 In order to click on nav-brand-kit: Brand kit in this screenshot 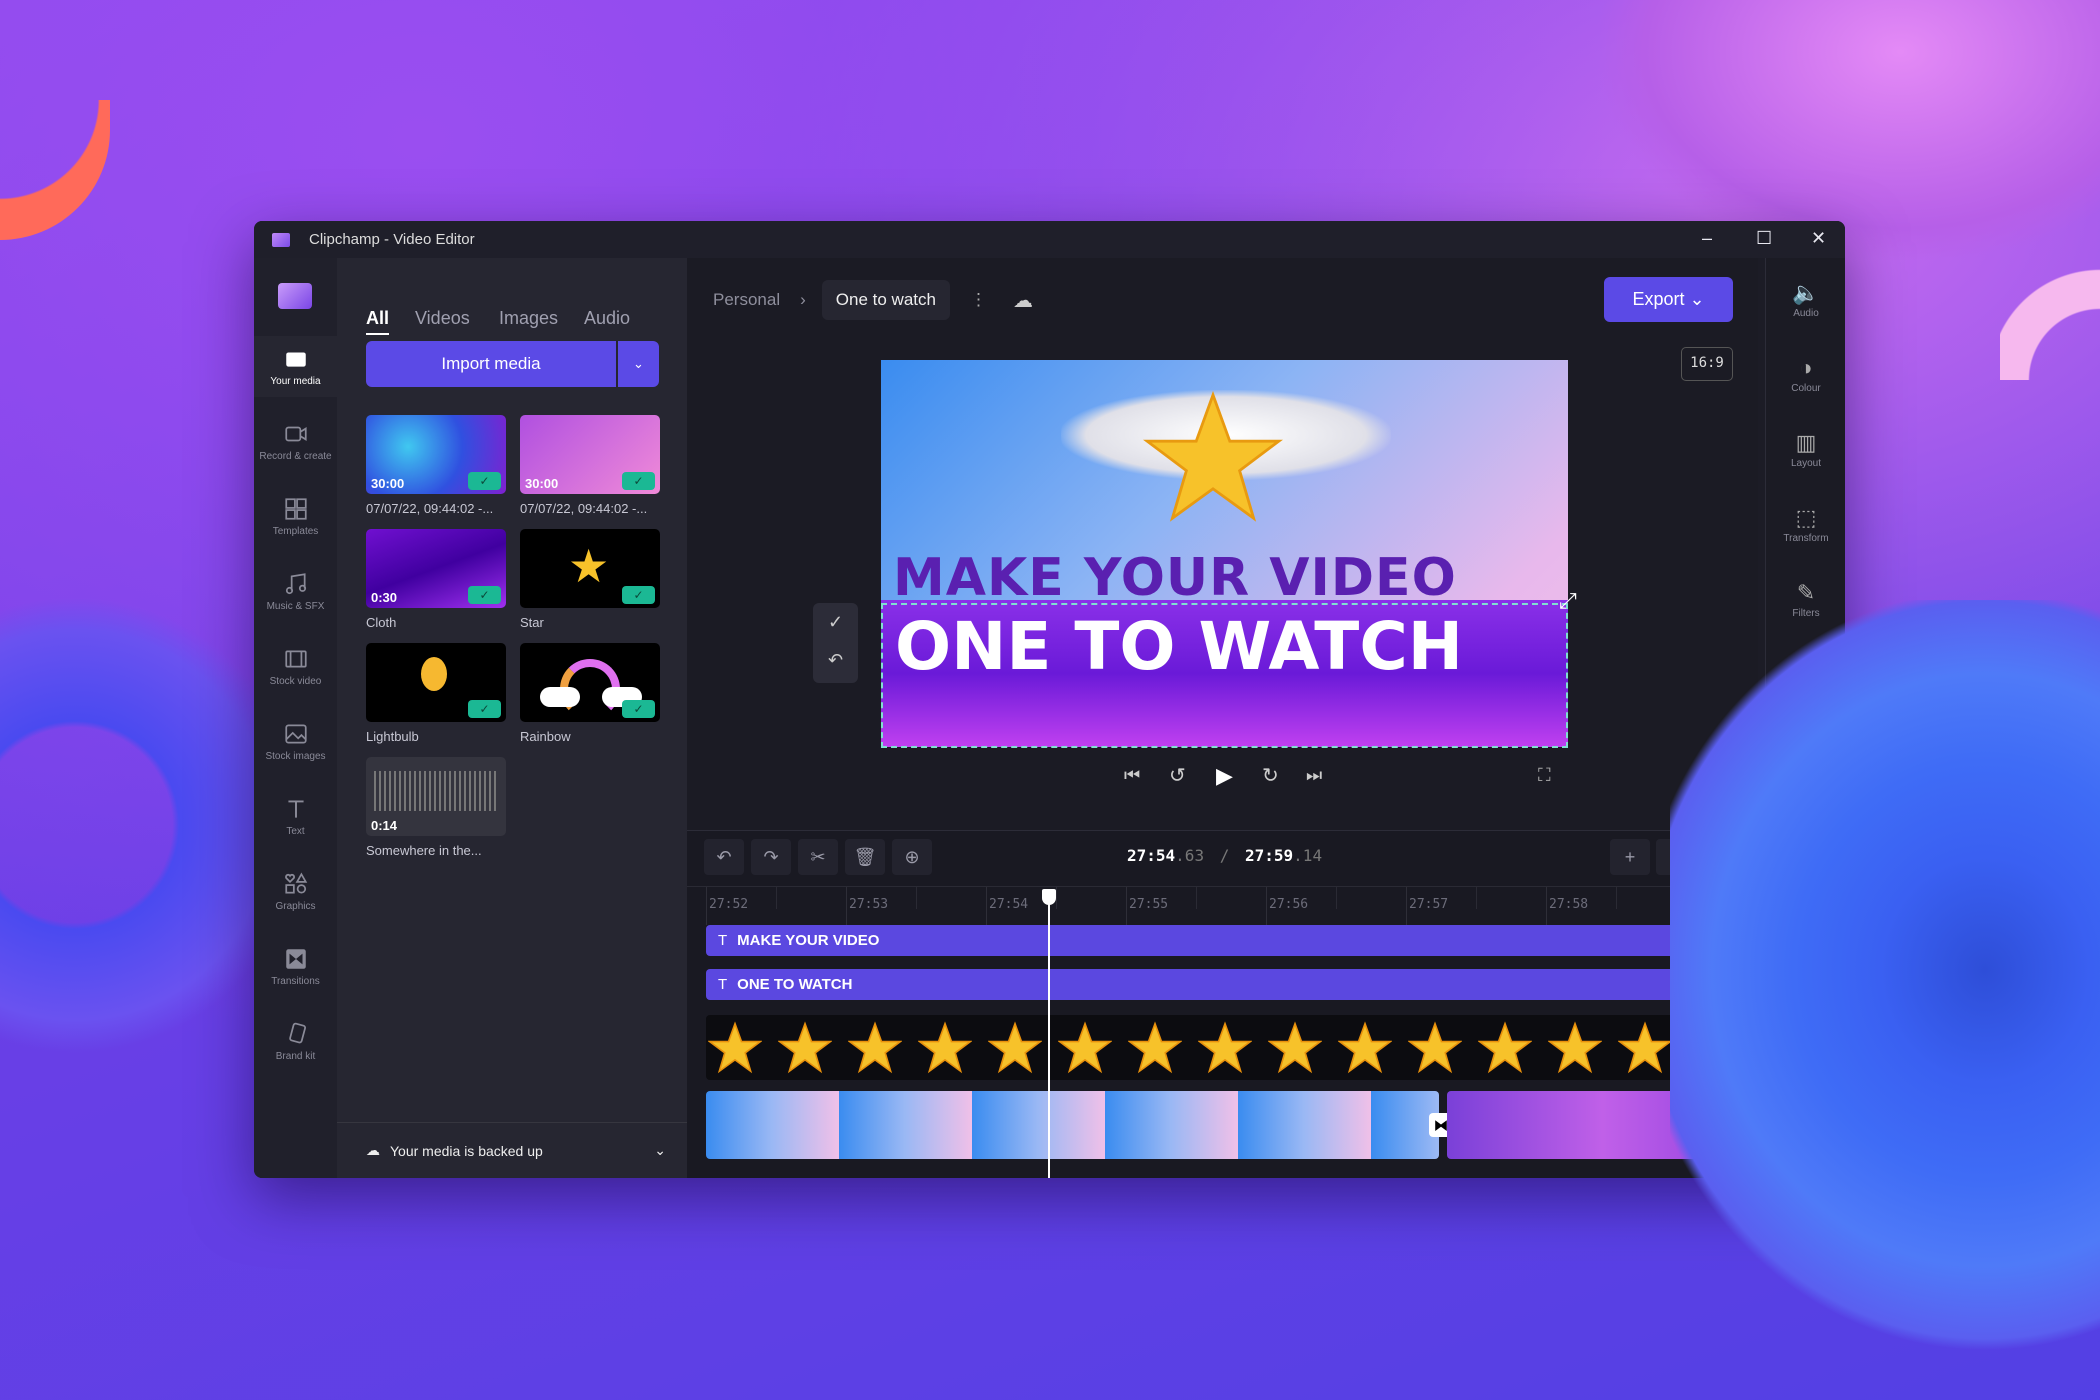, I will do `click(295, 1041)`.